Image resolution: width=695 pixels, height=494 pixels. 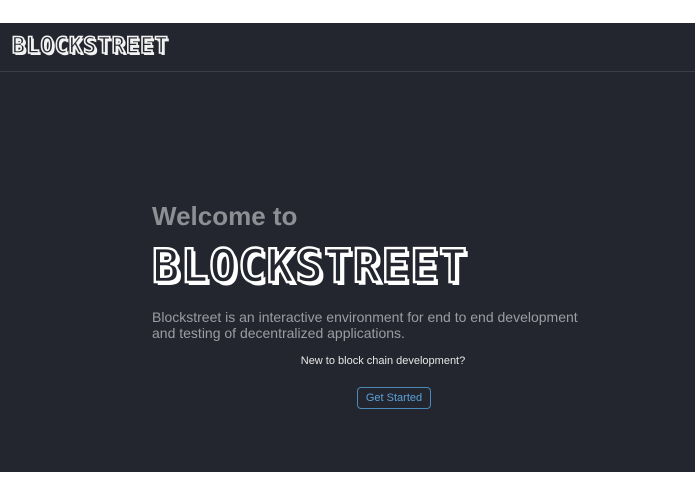 What do you see at coordinates (225, 216) in the screenshot?
I see `welcome-heading: Welcome to` at bounding box center [225, 216].